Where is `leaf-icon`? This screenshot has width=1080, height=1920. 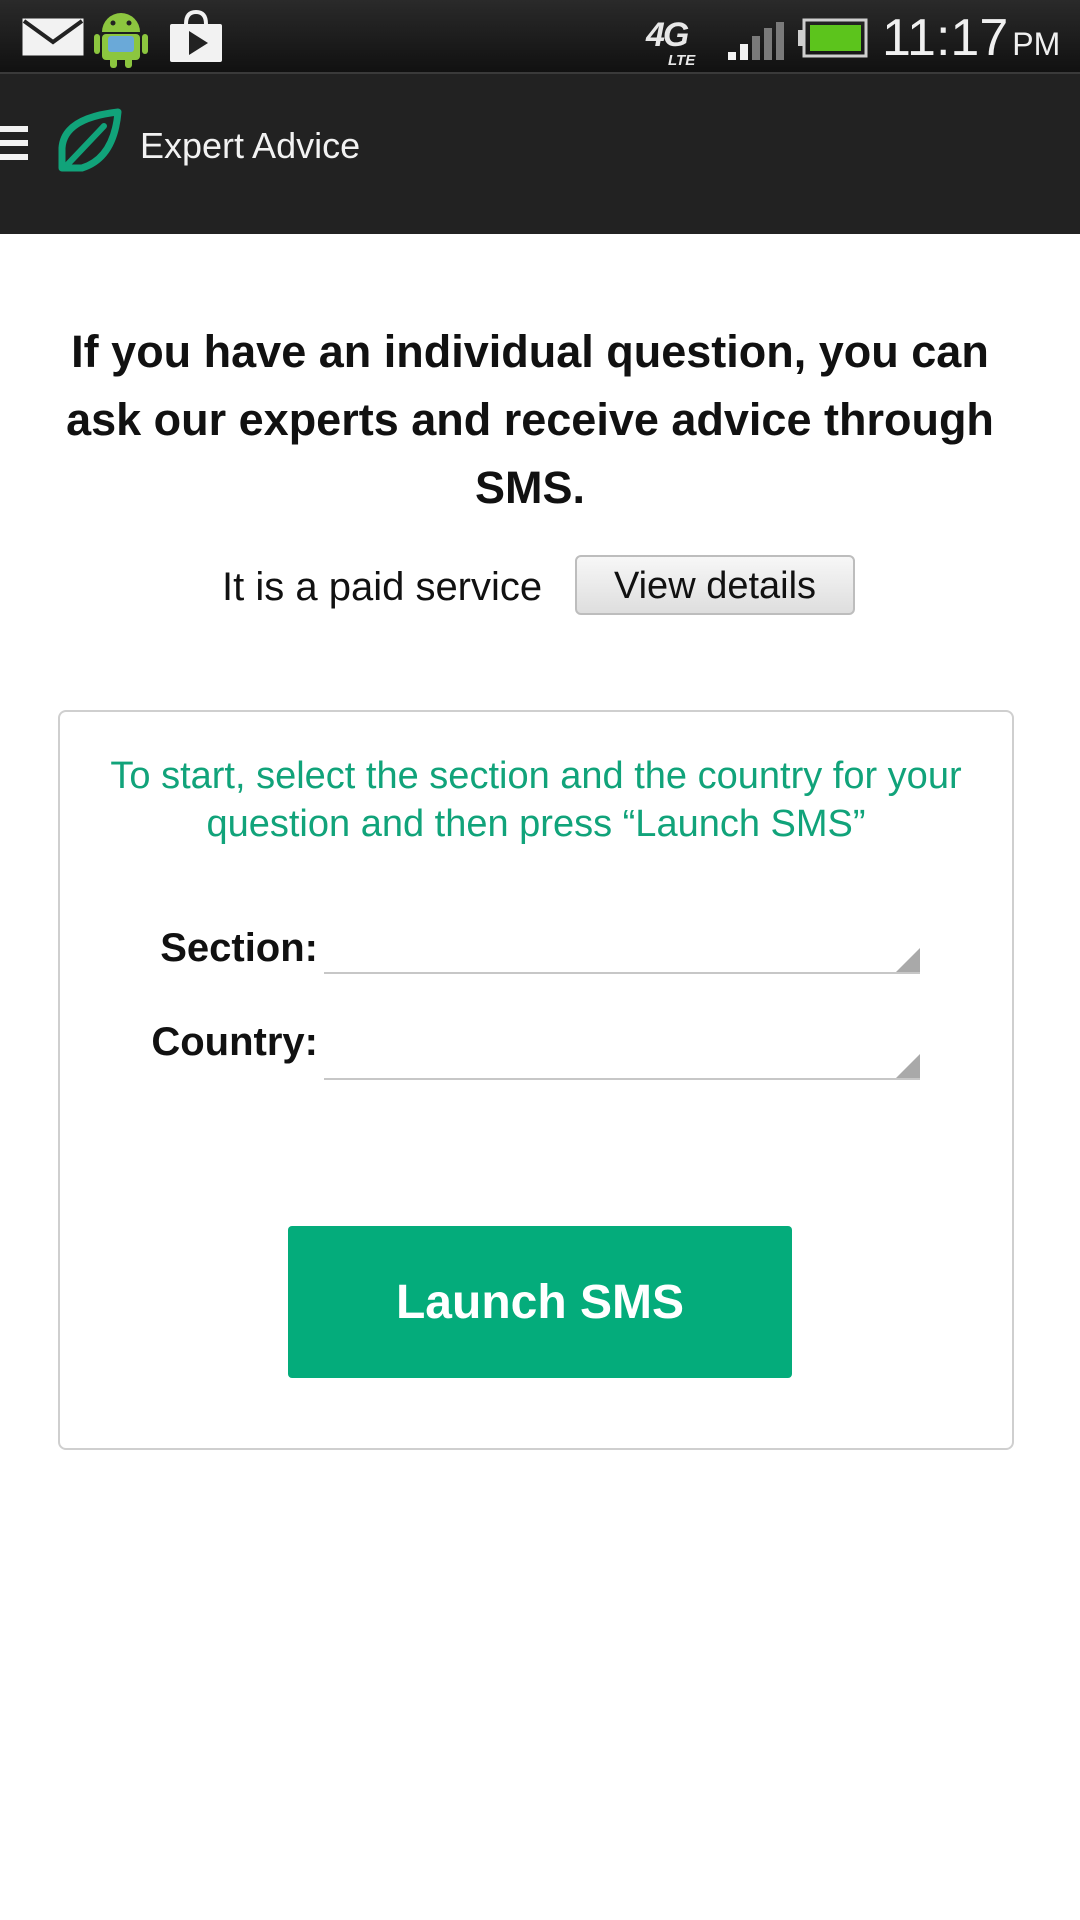
leaf-icon is located at coordinates (89, 143).